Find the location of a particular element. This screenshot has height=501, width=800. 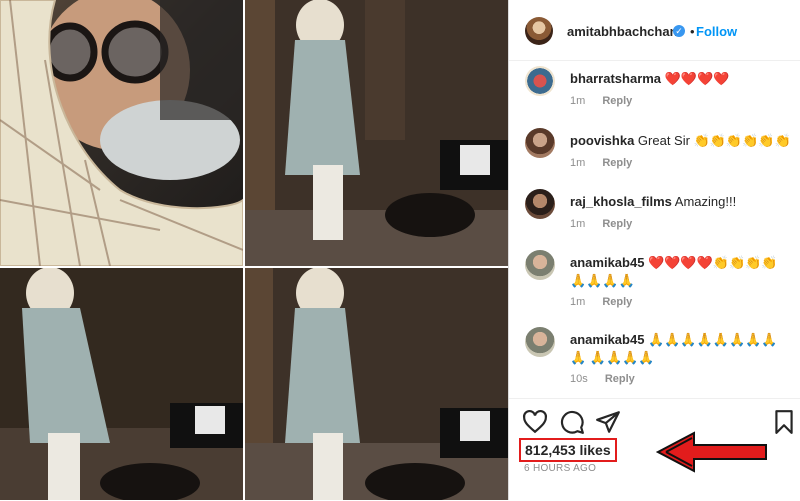

comment-body: ❤️❤️❤️❤️ is located at coordinates (697, 78).